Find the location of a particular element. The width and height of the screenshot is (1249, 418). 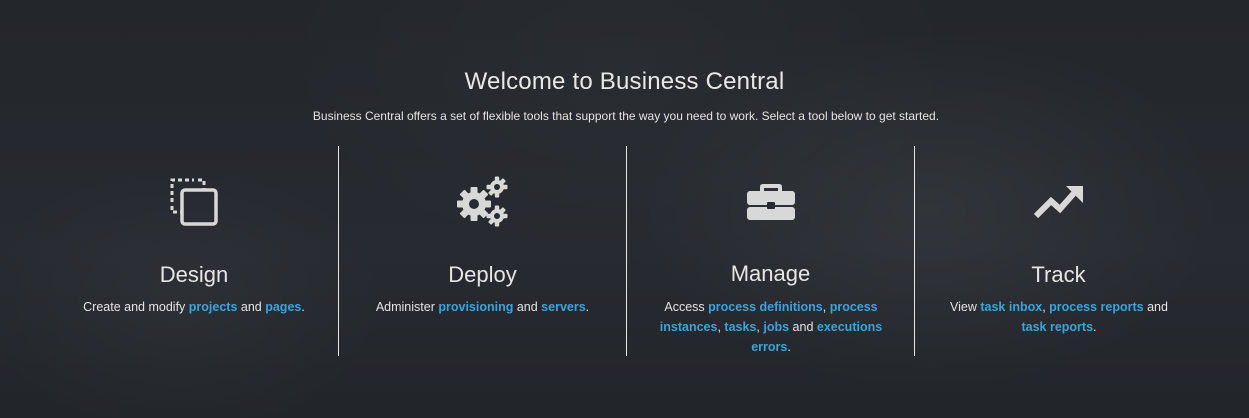

deploy-description: Administer provisioning and servers. is located at coordinates (482, 307).